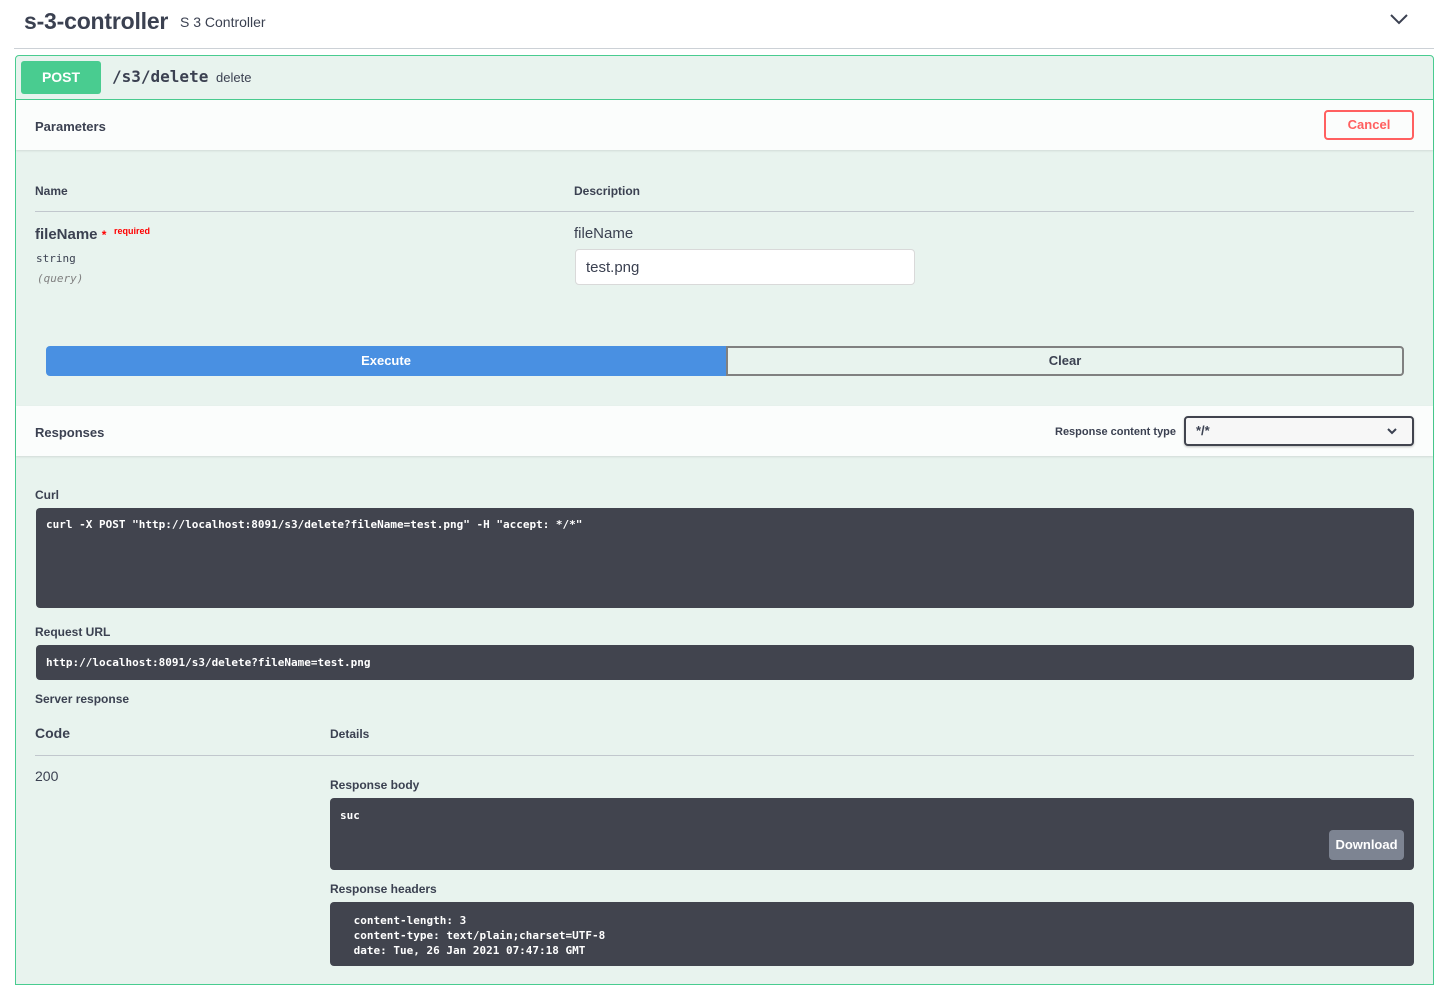 This screenshot has height=985, width=1444. What do you see at coordinates (604, 233) in the screenshot?
I see `parameter-description: fileName` at bounding box center [604, 233].